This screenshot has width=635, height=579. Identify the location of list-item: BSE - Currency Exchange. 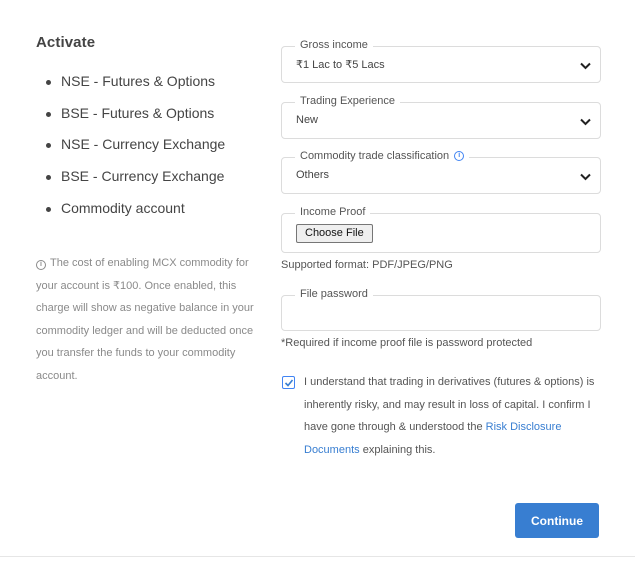
(151, 184).